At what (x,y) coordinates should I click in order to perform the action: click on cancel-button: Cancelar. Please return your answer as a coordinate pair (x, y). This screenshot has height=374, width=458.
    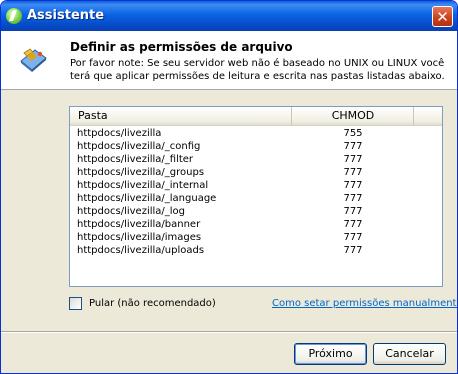
    Looking at the image, I should click on (409, 354).